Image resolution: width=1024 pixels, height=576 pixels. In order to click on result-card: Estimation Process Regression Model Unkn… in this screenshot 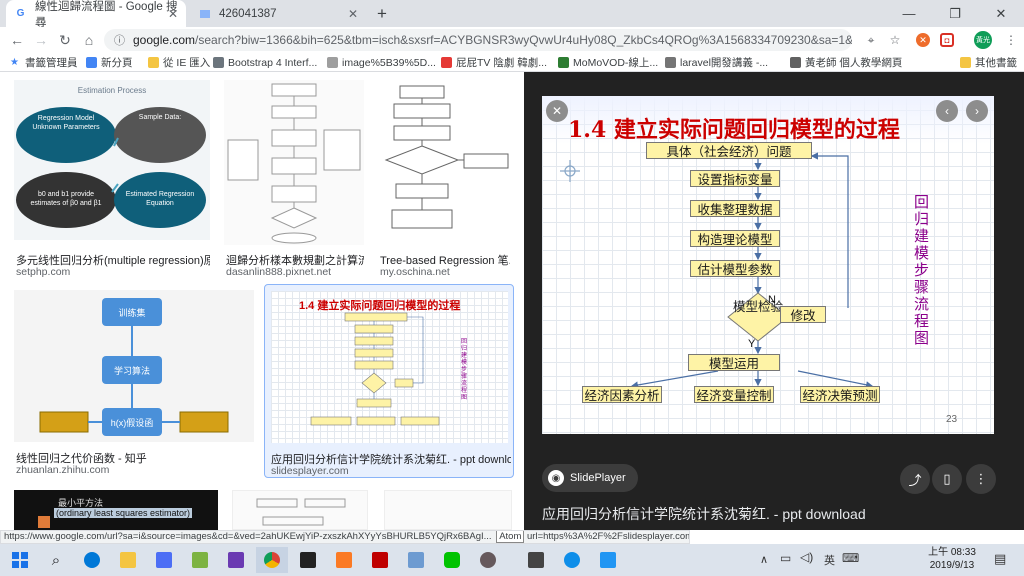, I will do `click(112, 179)`.